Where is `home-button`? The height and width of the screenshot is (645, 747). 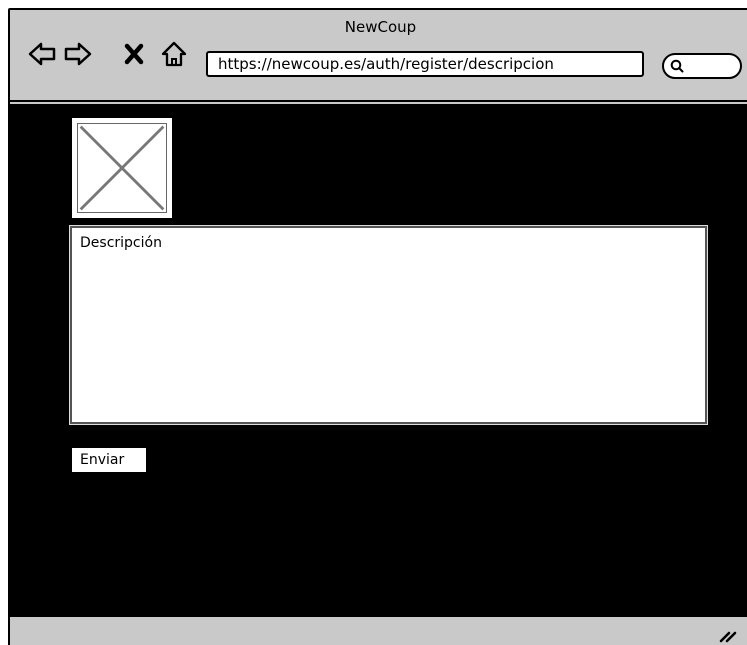 home-button is located at coordinates (174, 54).